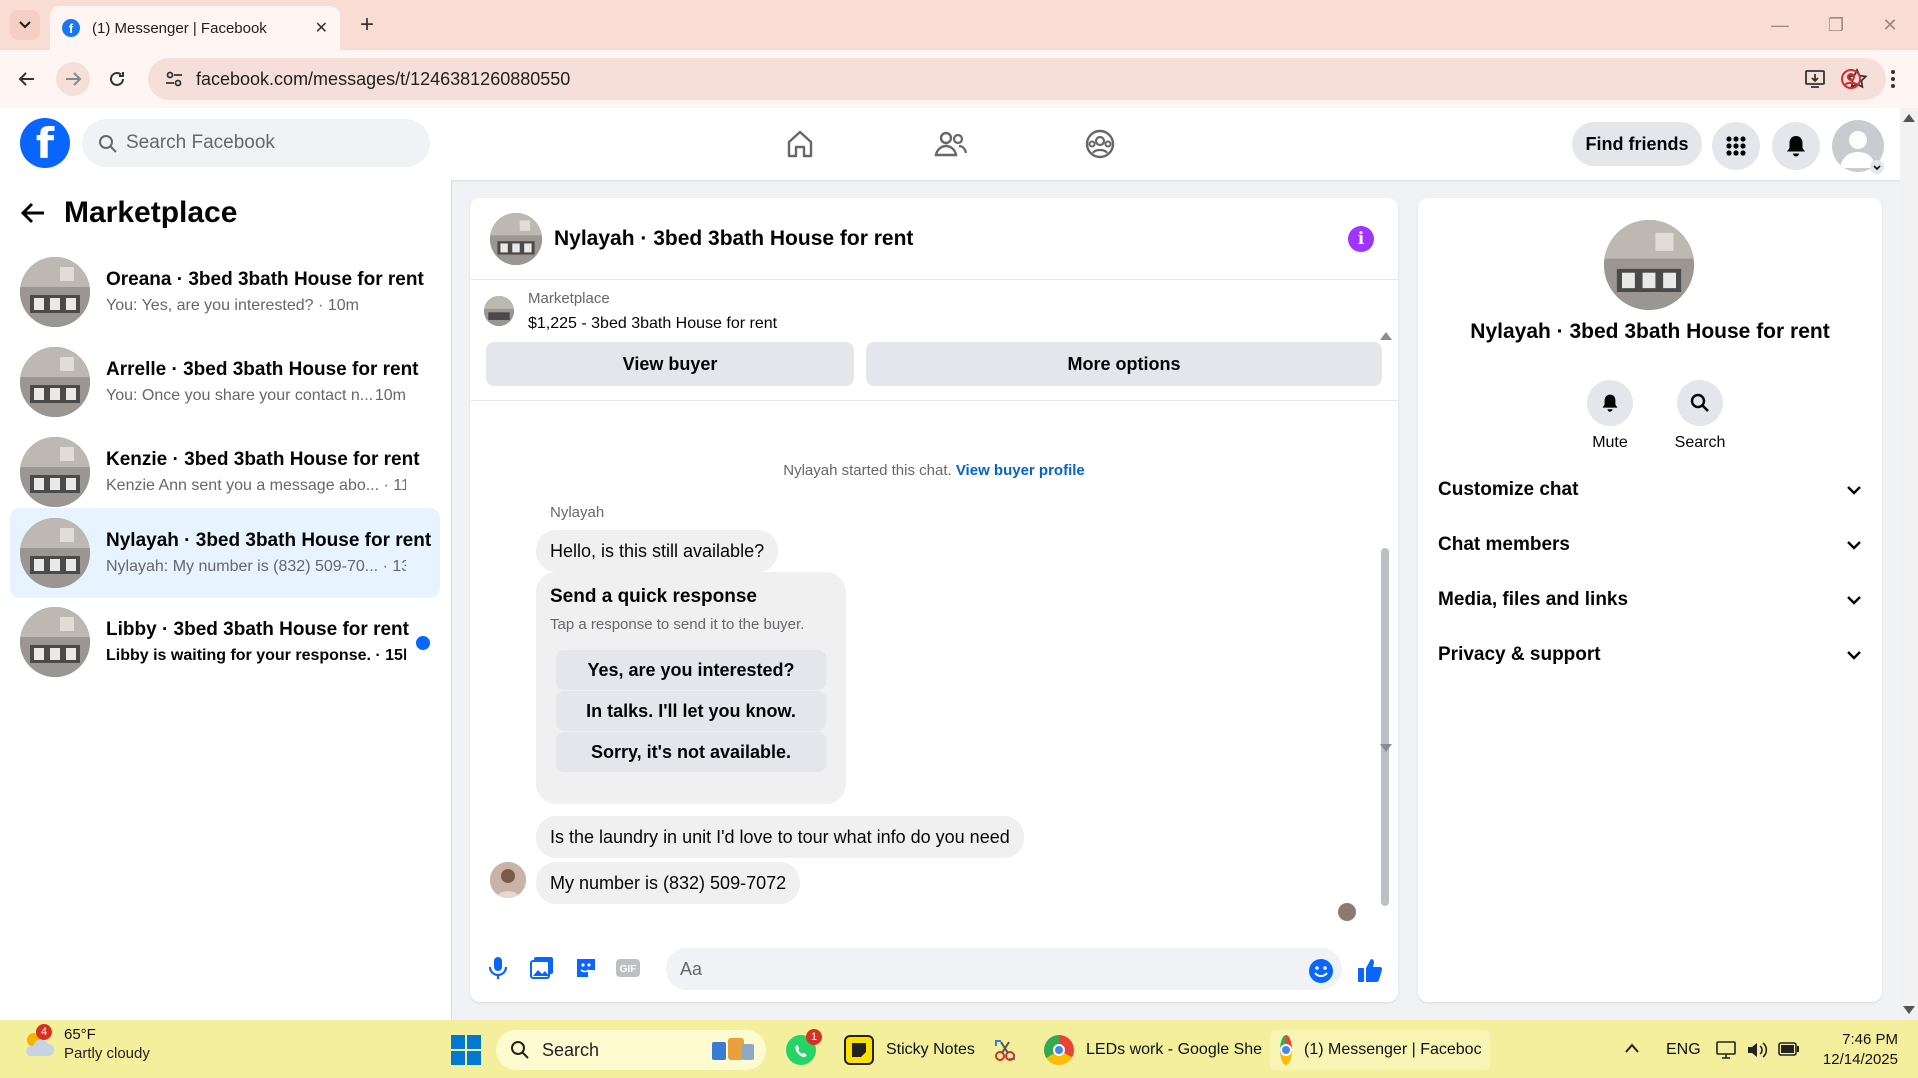 This screenshot has height=1078, width=1918. I want to click on minimize-button: —, so click(1780, 25).